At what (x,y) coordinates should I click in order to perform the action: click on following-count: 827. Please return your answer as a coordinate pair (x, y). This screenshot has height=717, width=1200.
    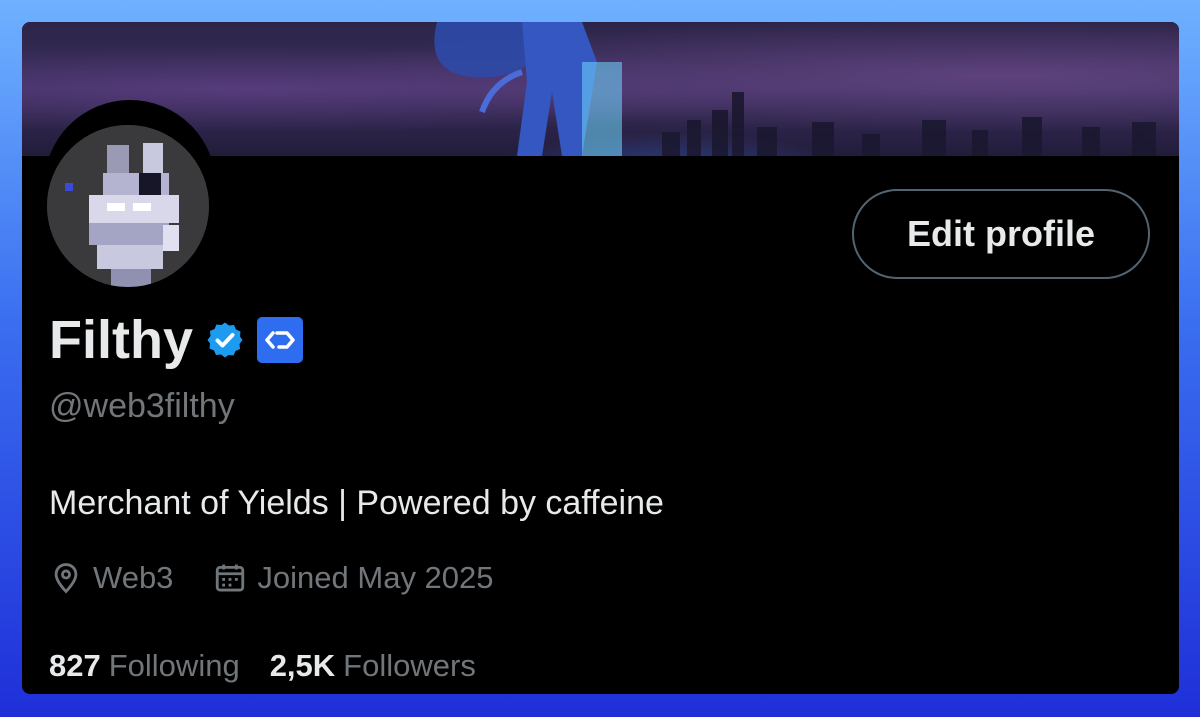
    Looking at the image, I should click on (75, 665).